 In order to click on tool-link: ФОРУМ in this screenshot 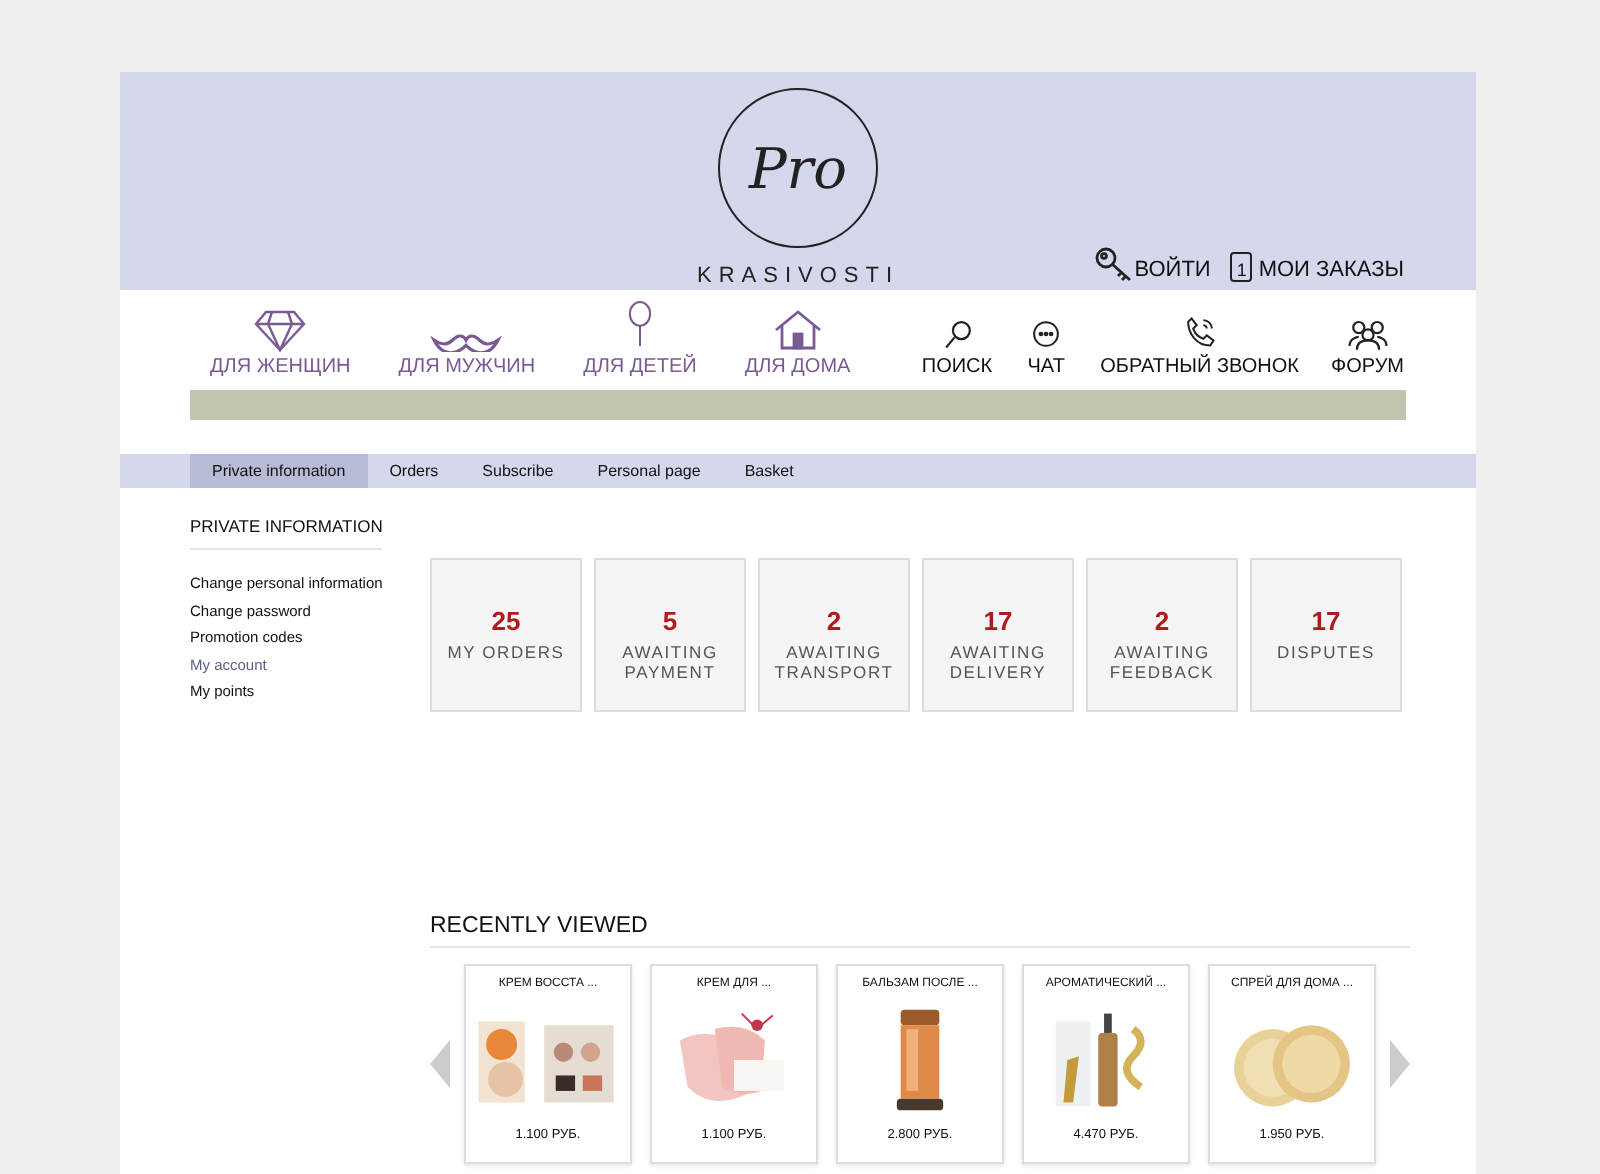, I will do `click(1367, 347)`.